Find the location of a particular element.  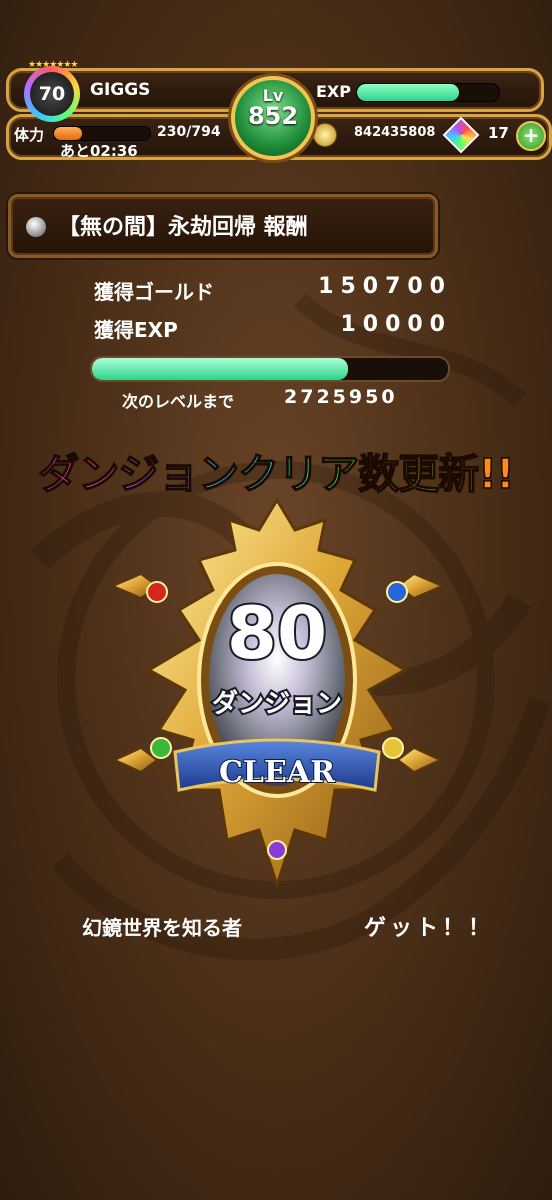

next-level-value: 2725950 is located at coordinates (341, 397).